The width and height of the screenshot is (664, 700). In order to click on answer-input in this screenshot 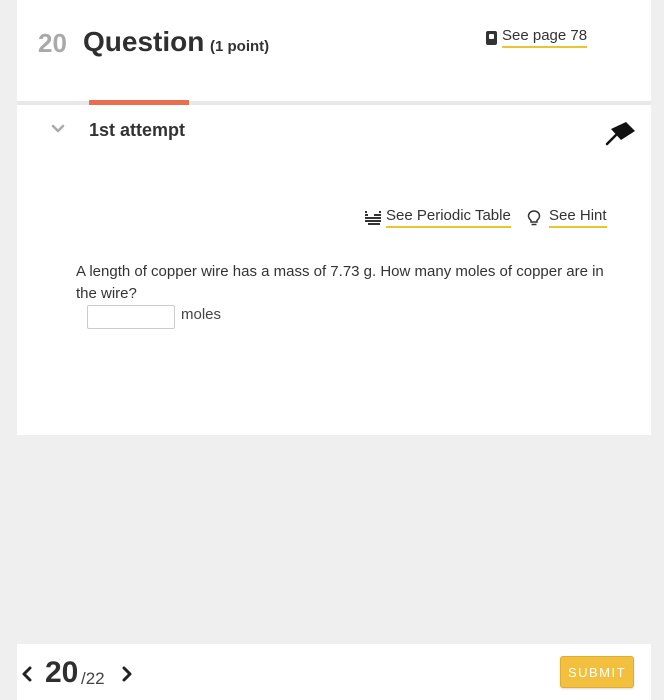, I will do `click(131, 317)`.